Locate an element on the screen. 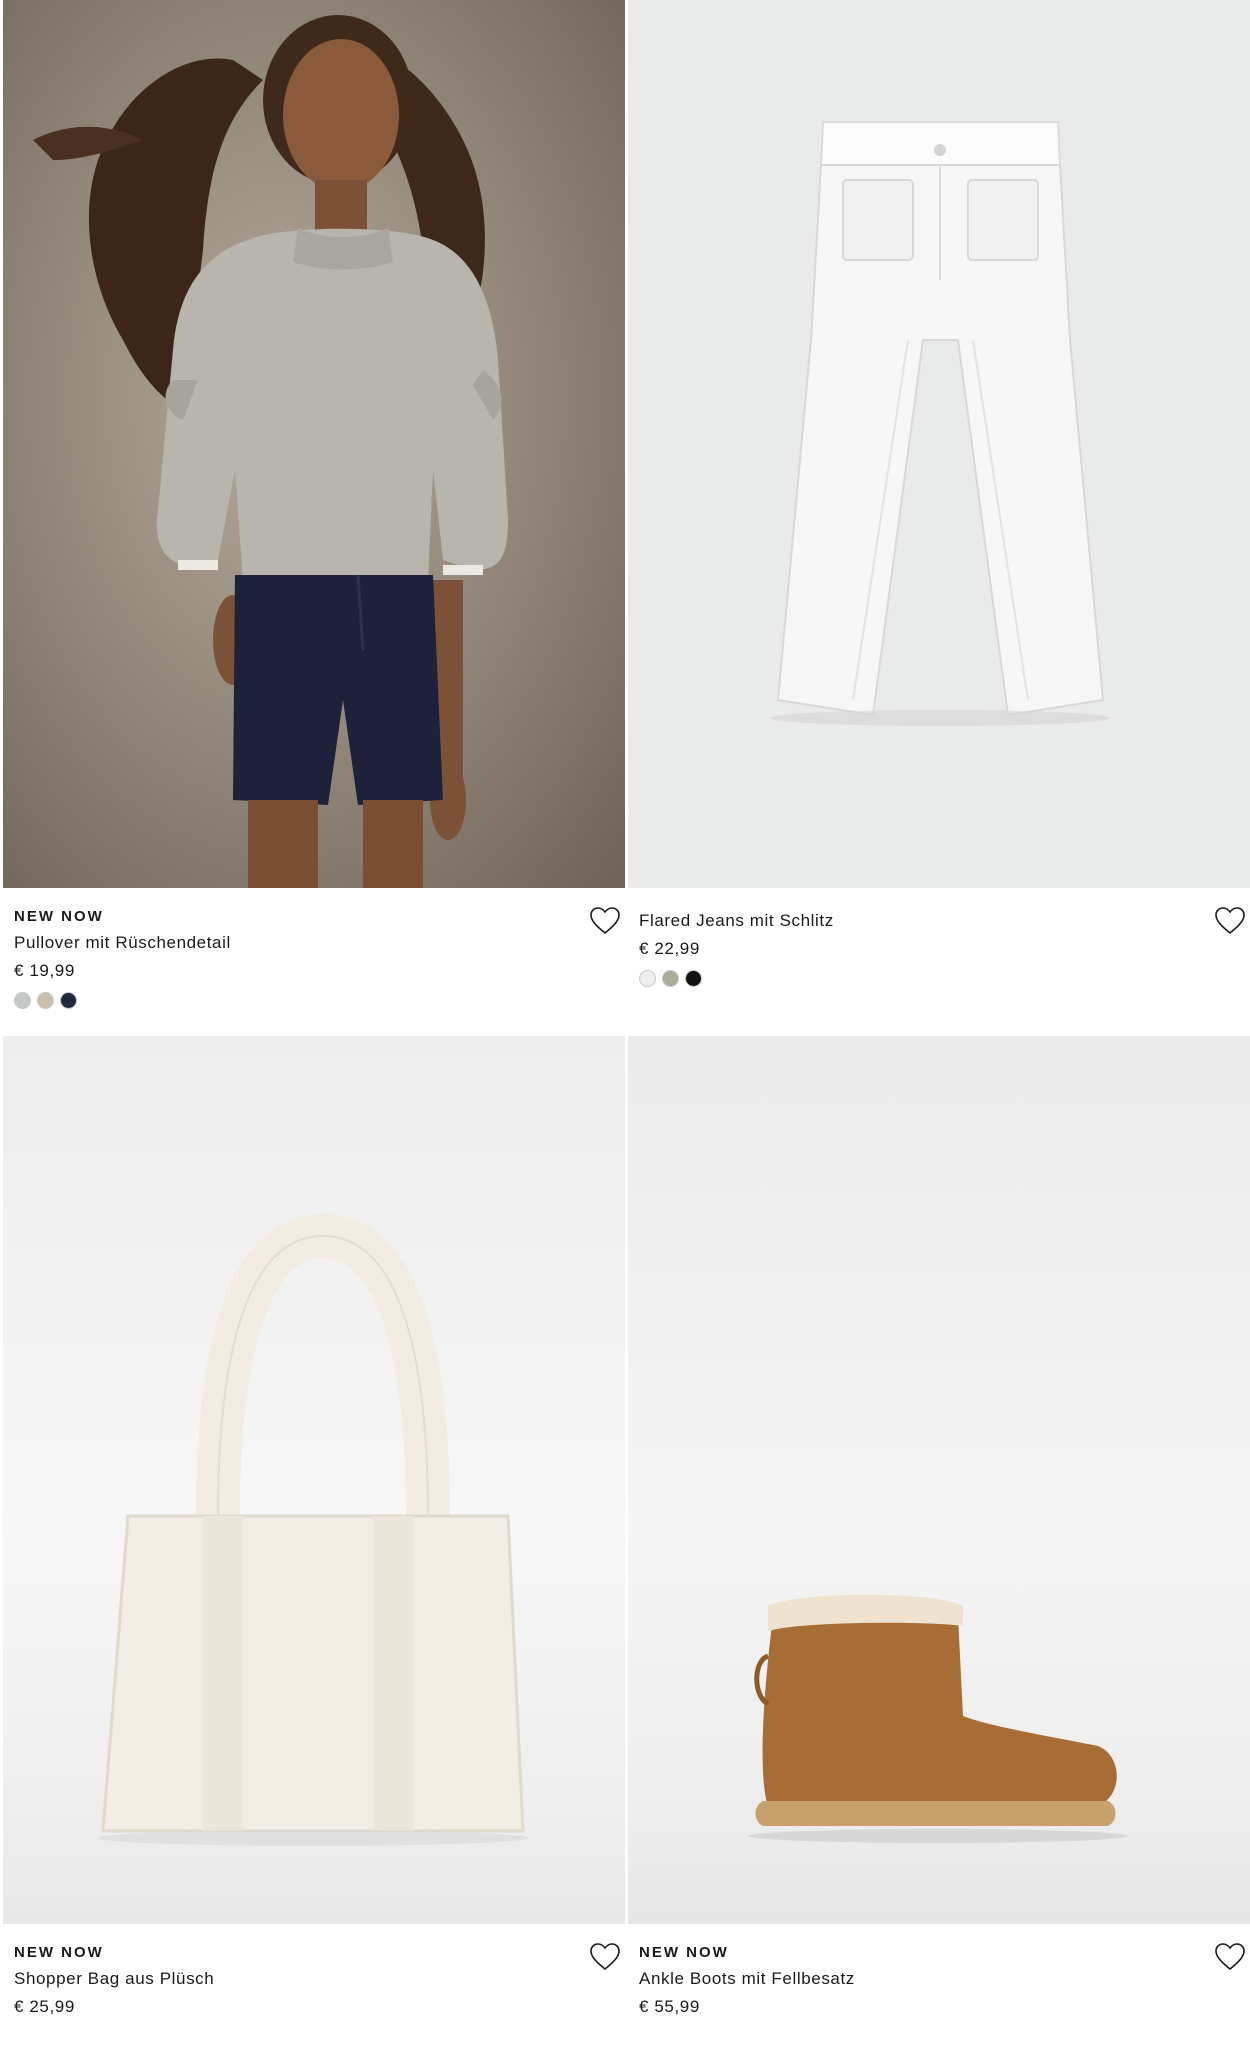 This screenshot has height=2071, width=1250. color-swatch-navy is located at coordinates (68, 1000).